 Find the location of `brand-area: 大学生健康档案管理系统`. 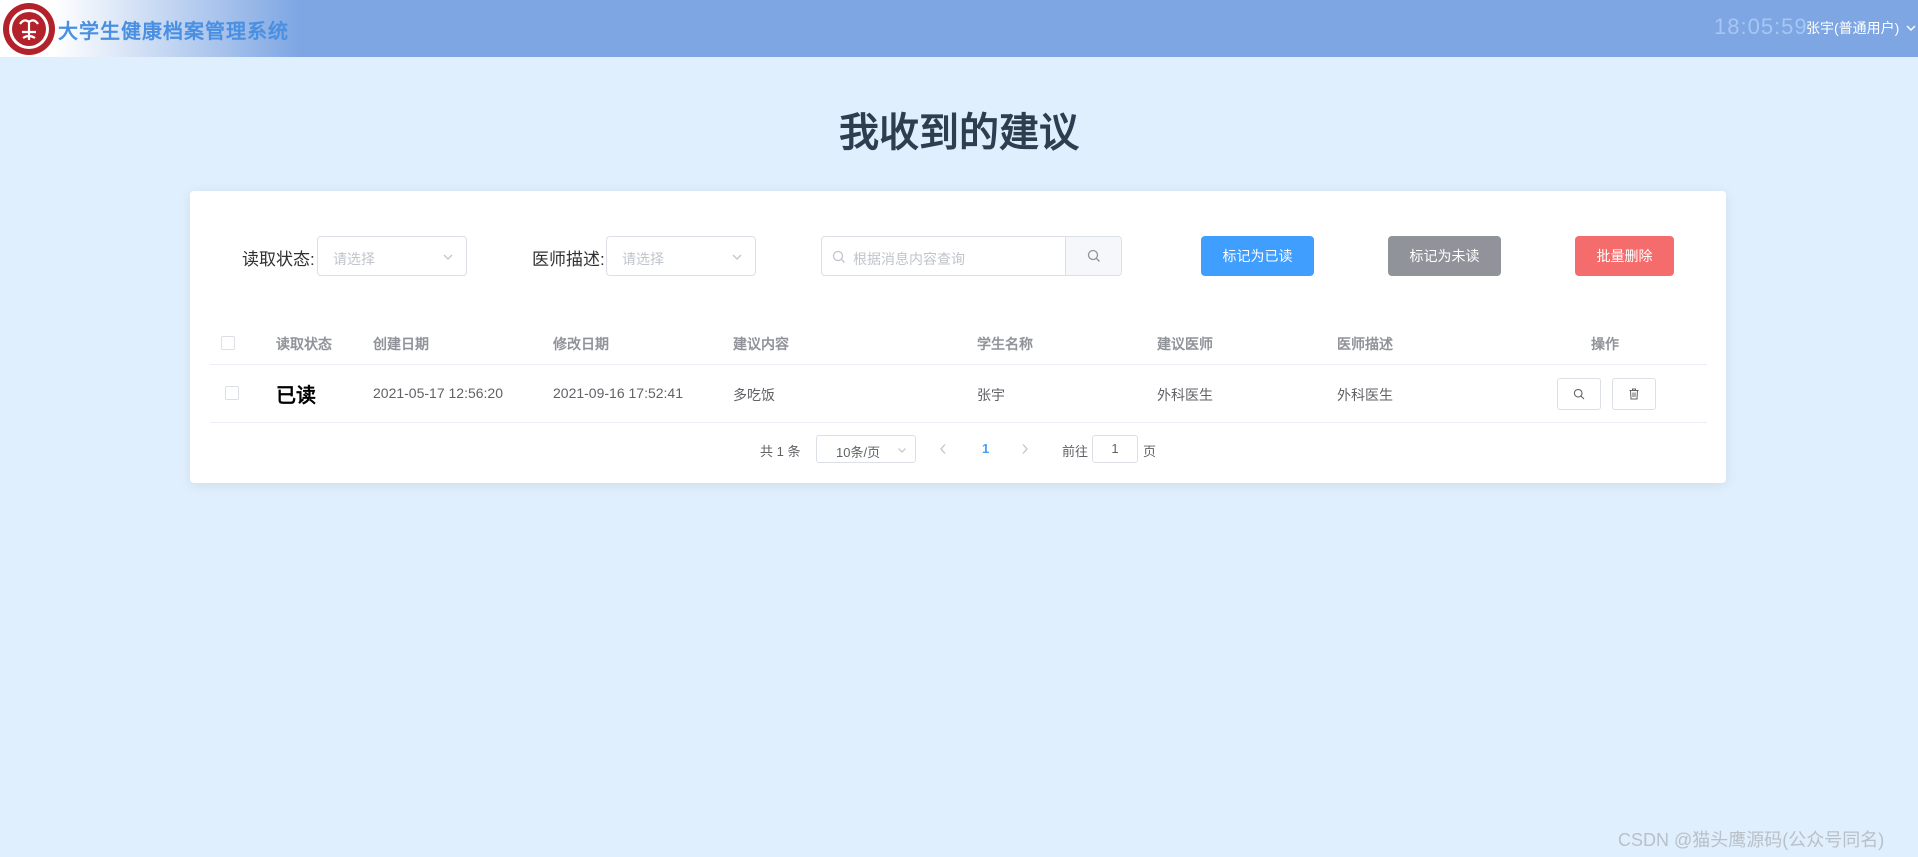

brand-area: 大学生健康档案管理系统 is located at coordinates (150, 28).